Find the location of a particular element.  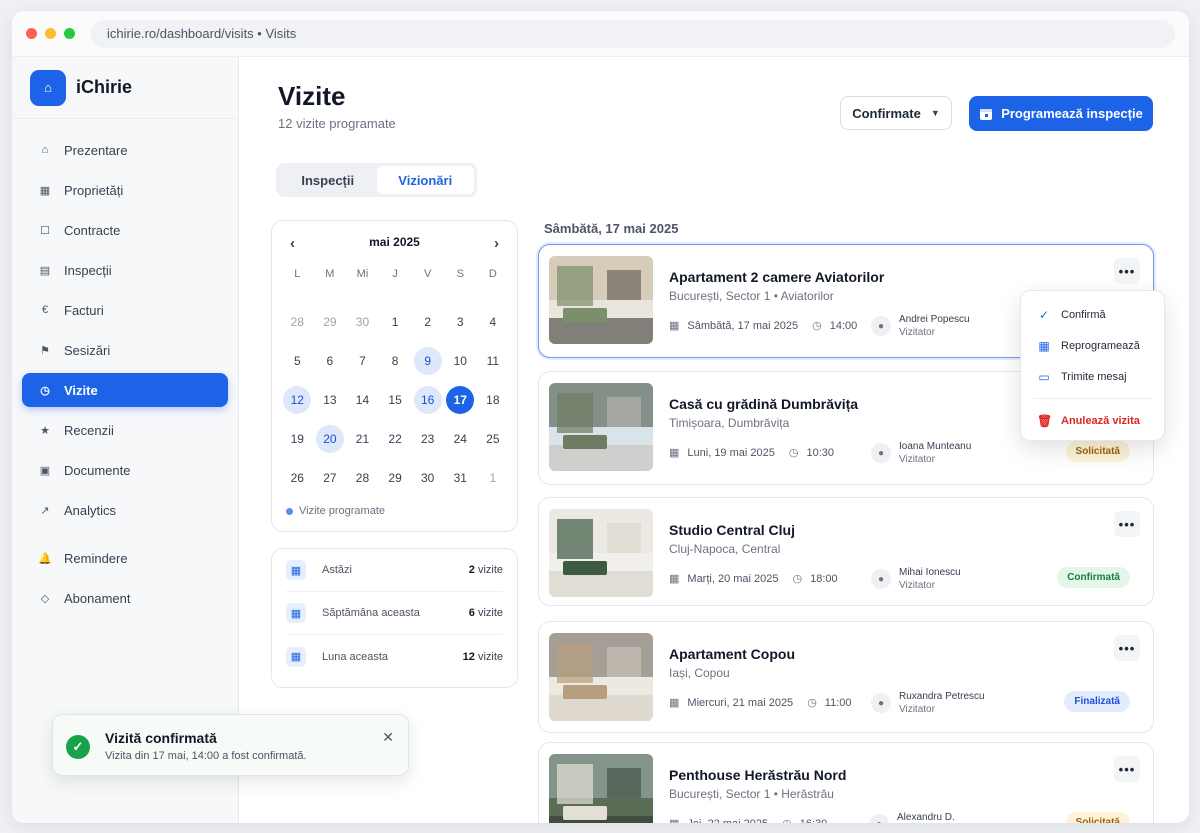

home-icon: ⌂ is located at coordinates (48, 87).